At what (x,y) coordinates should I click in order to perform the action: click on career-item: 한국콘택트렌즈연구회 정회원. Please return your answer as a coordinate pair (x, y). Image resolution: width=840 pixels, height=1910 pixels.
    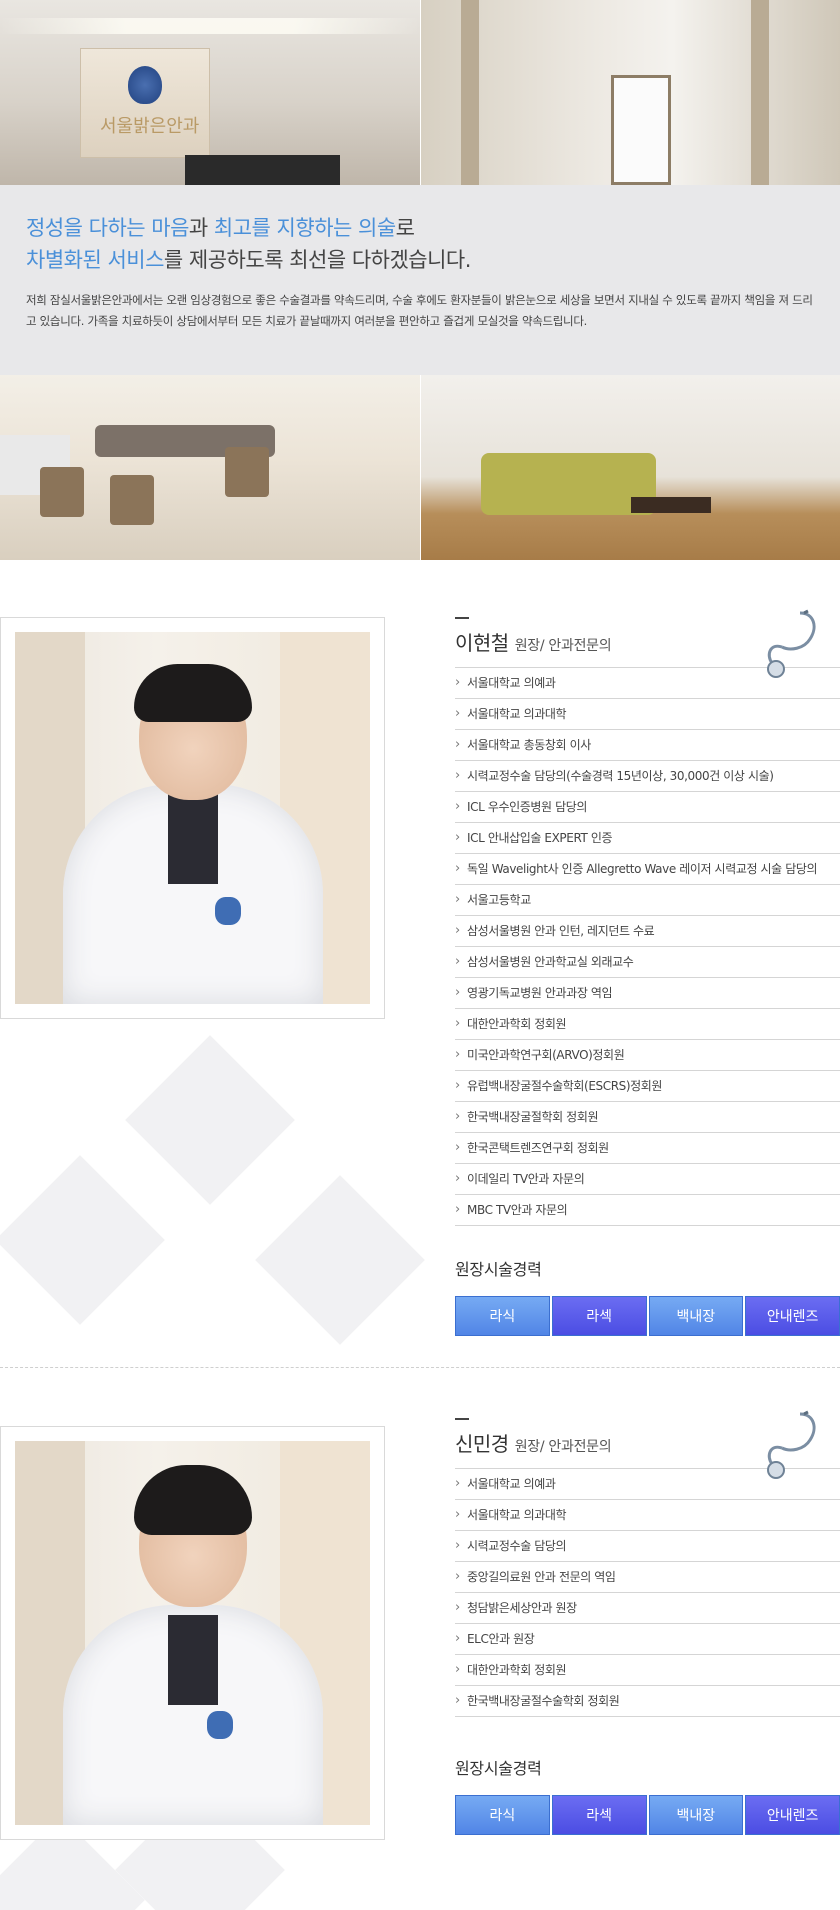
    Looking at the image, I should click on (647, 1148).